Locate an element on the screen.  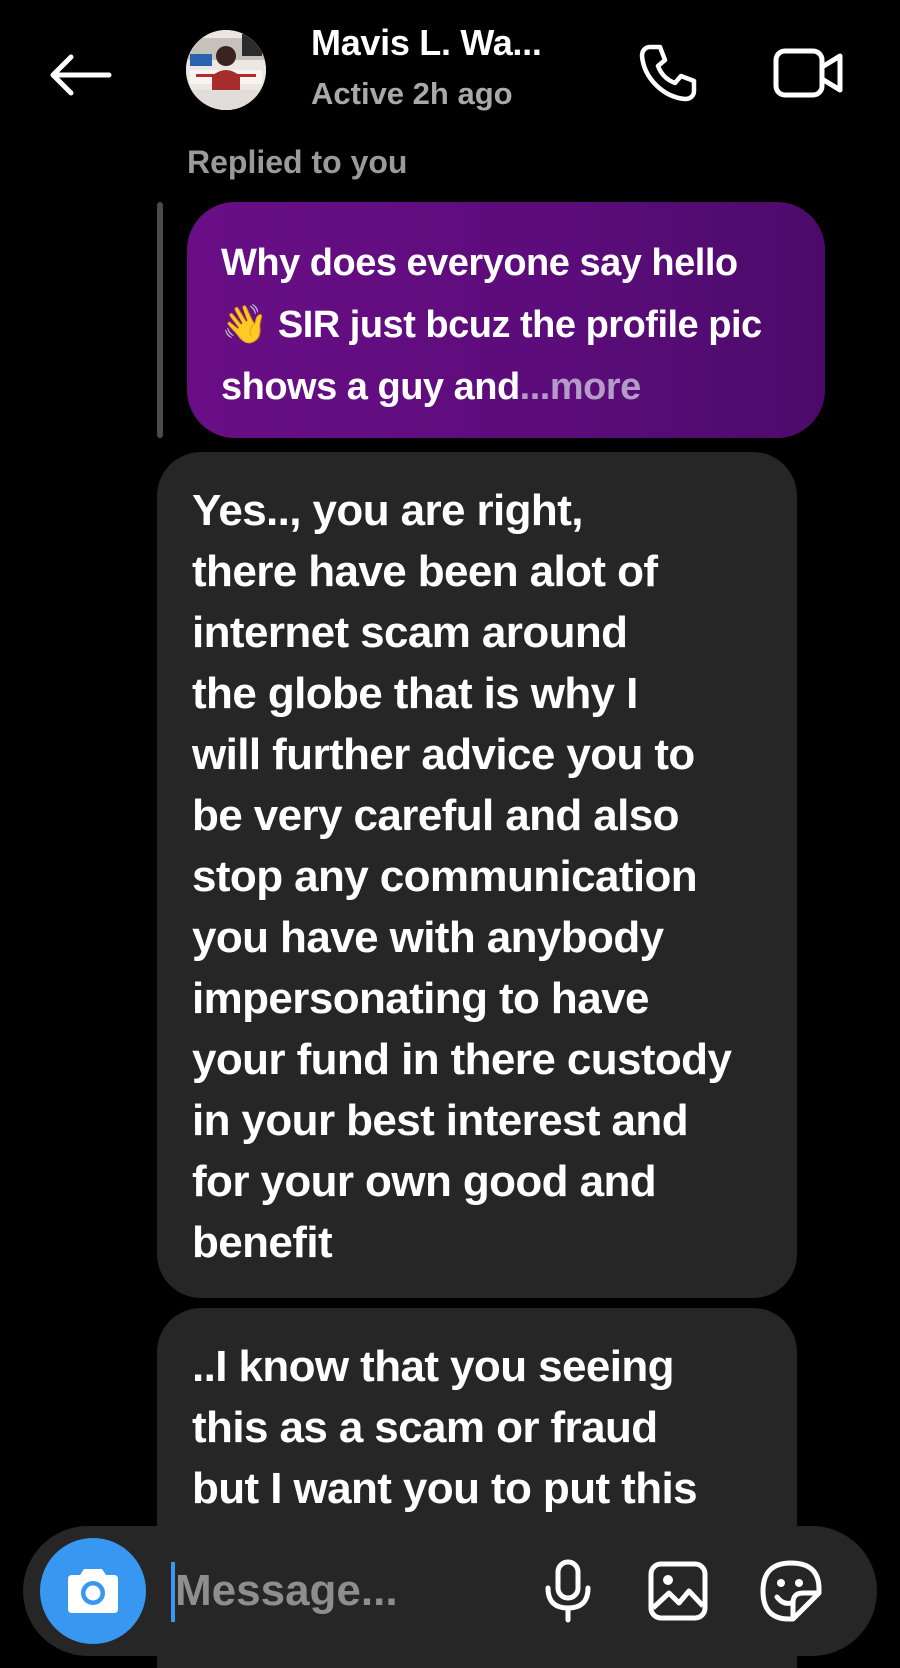
image-icon is located at coordinates (678, 1591).